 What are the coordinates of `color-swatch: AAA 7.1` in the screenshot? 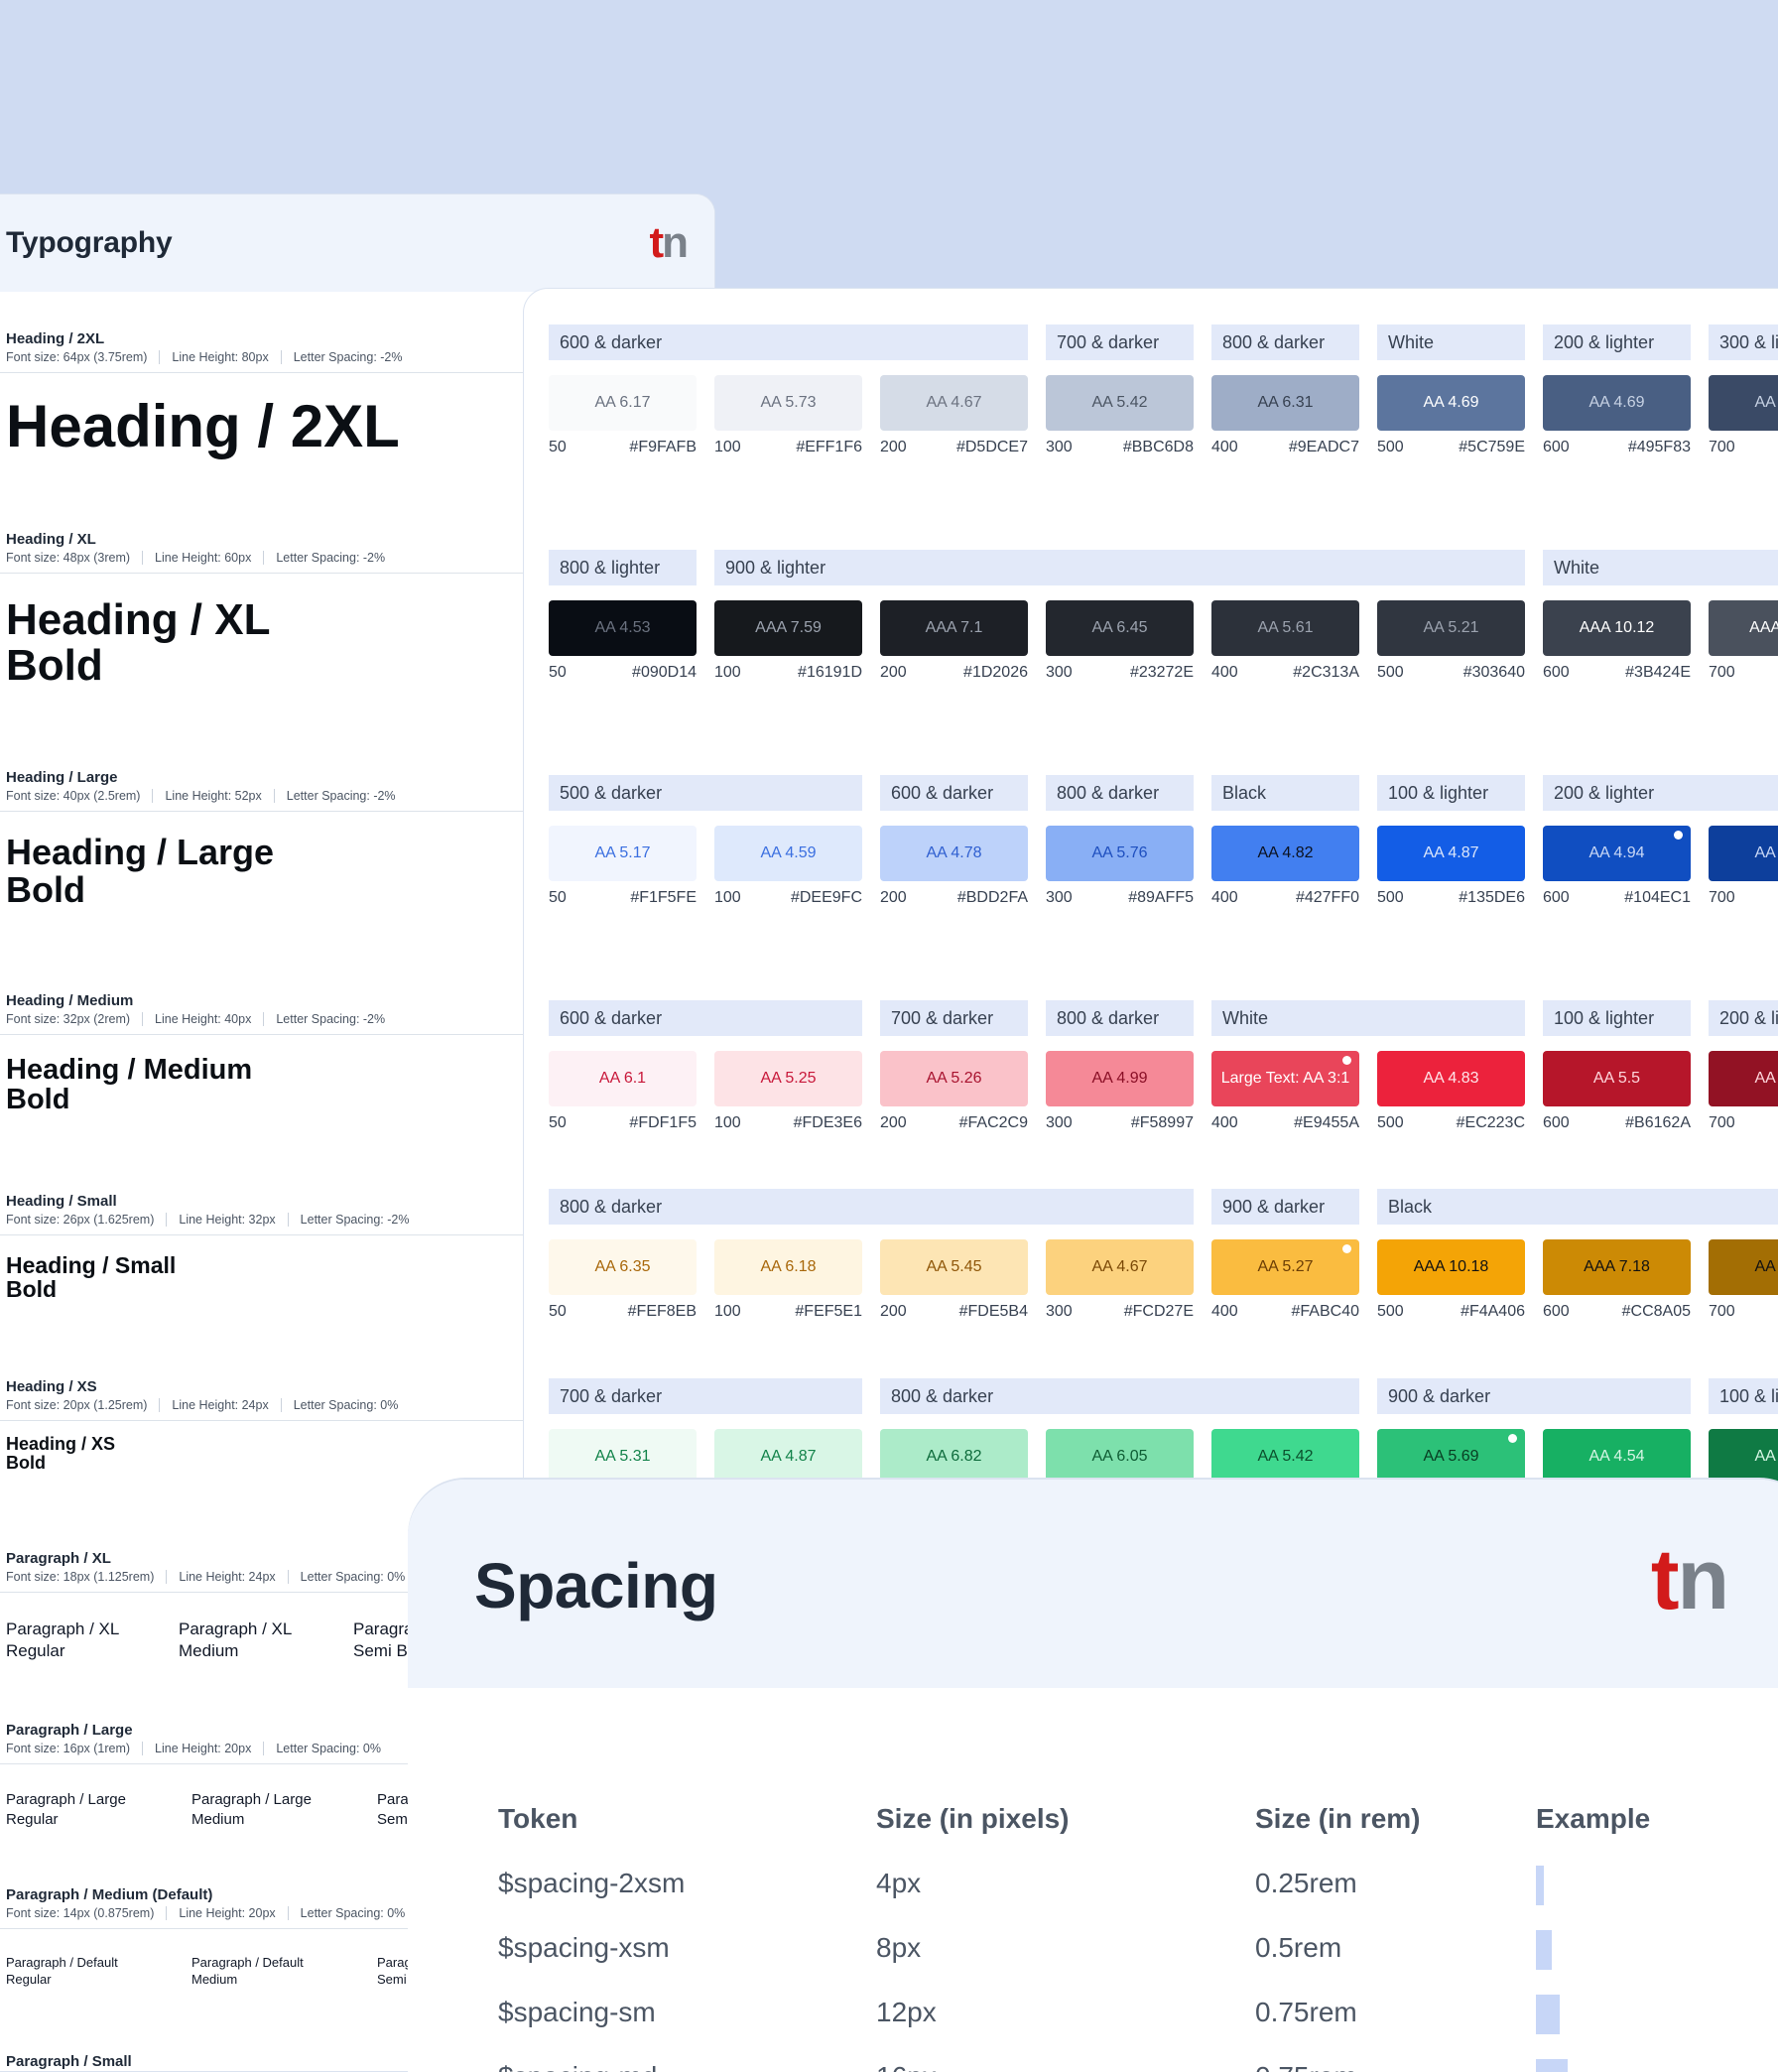 It's located at (954, 628).